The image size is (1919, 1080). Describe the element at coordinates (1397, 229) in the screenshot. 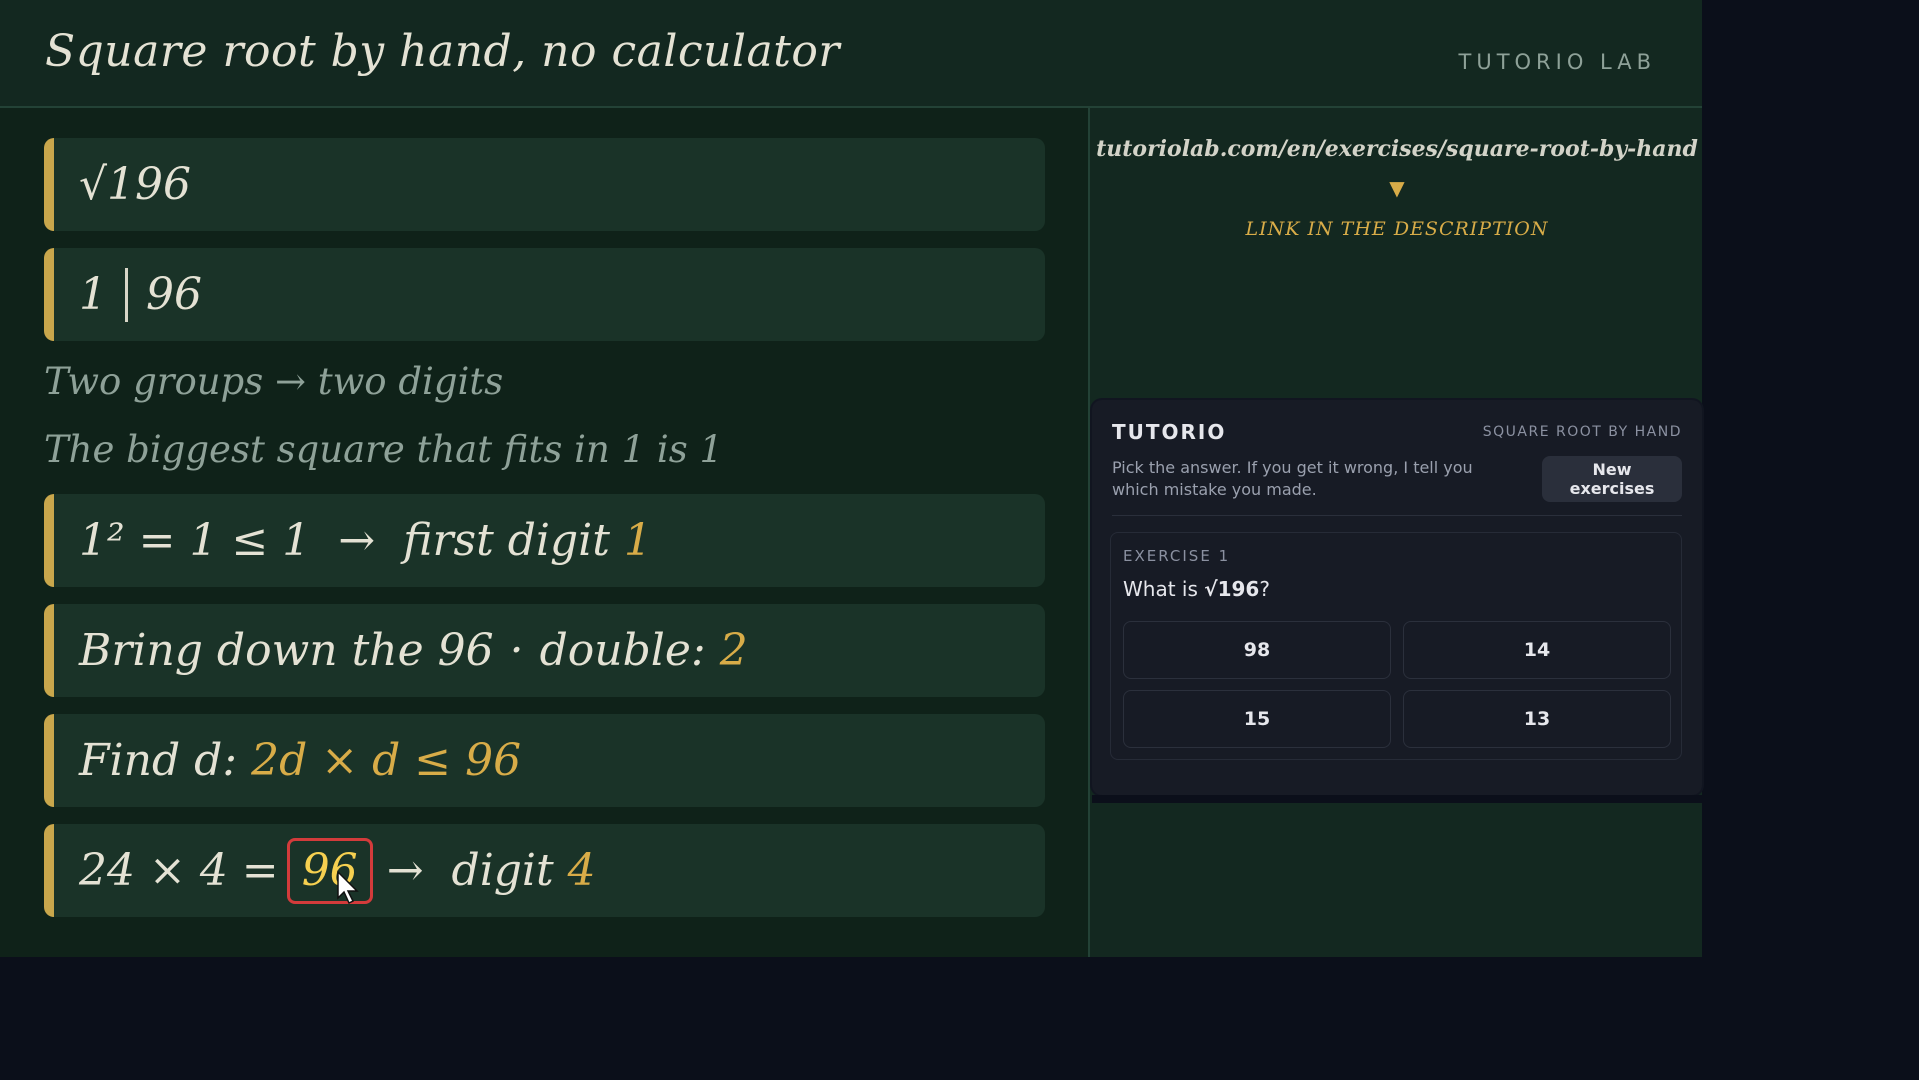

I see `link-in-description: LINK IN THE DESCRIPTION` at that location.